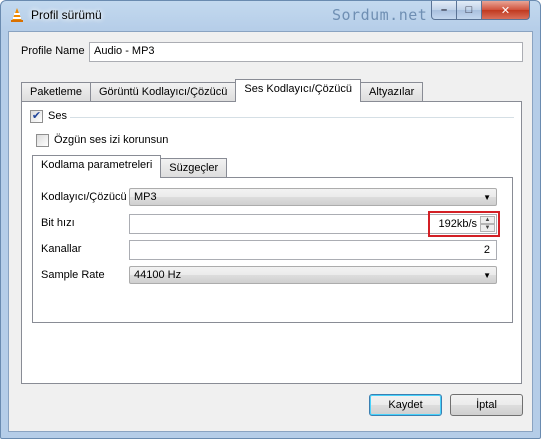  Describe the element at coordinates (58, 223) in the screenshot. I see `bitrate-label: Bit hızı` at that location.